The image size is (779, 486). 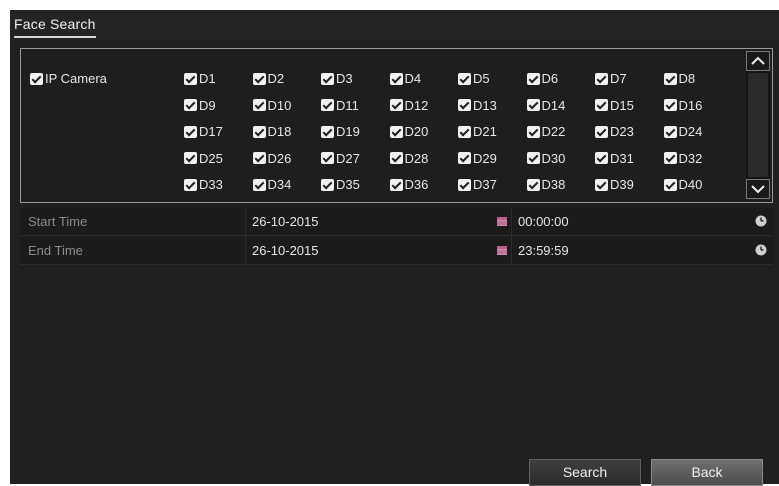 What do you see at coordinates (203, 131) in the screenshot?
I see `channel-checkbox: D17` at bounding box center [203, 131].